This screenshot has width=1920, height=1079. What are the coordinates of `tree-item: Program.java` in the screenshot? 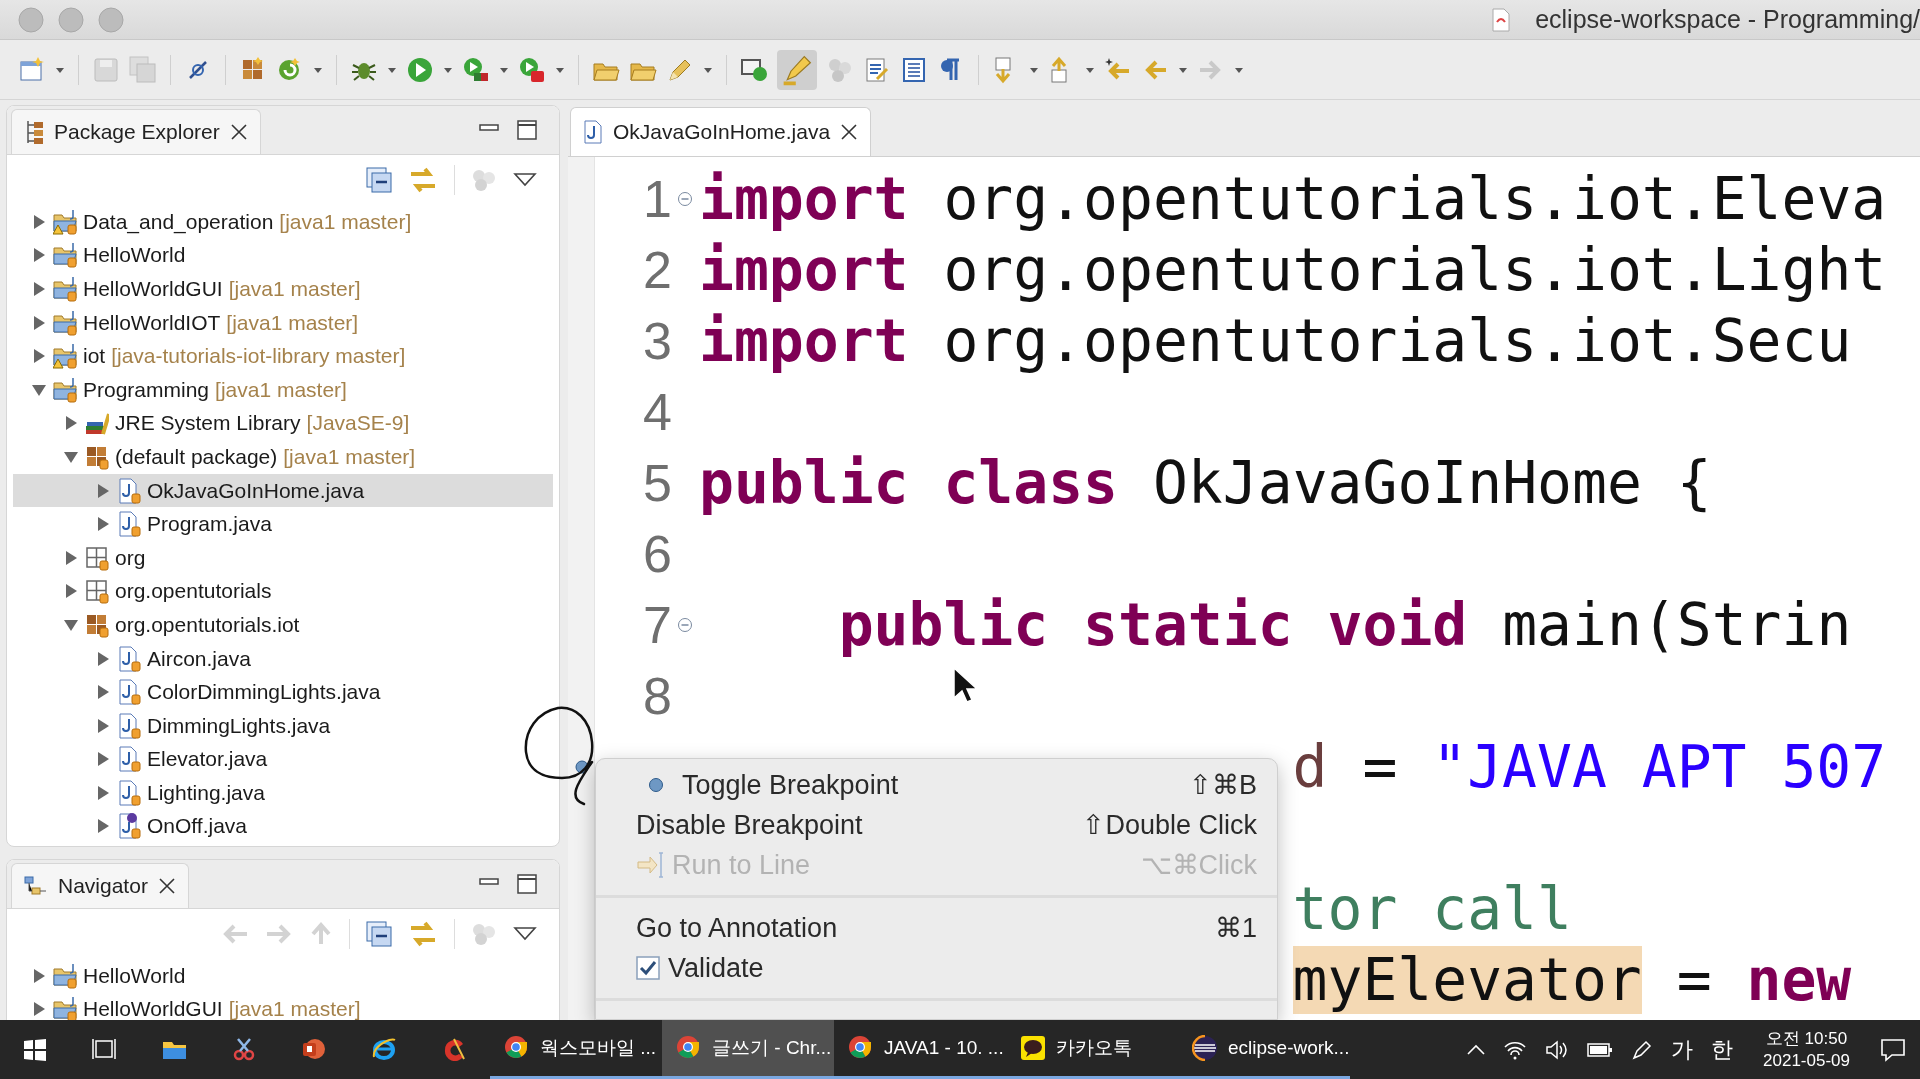 It's located at (283, 524).